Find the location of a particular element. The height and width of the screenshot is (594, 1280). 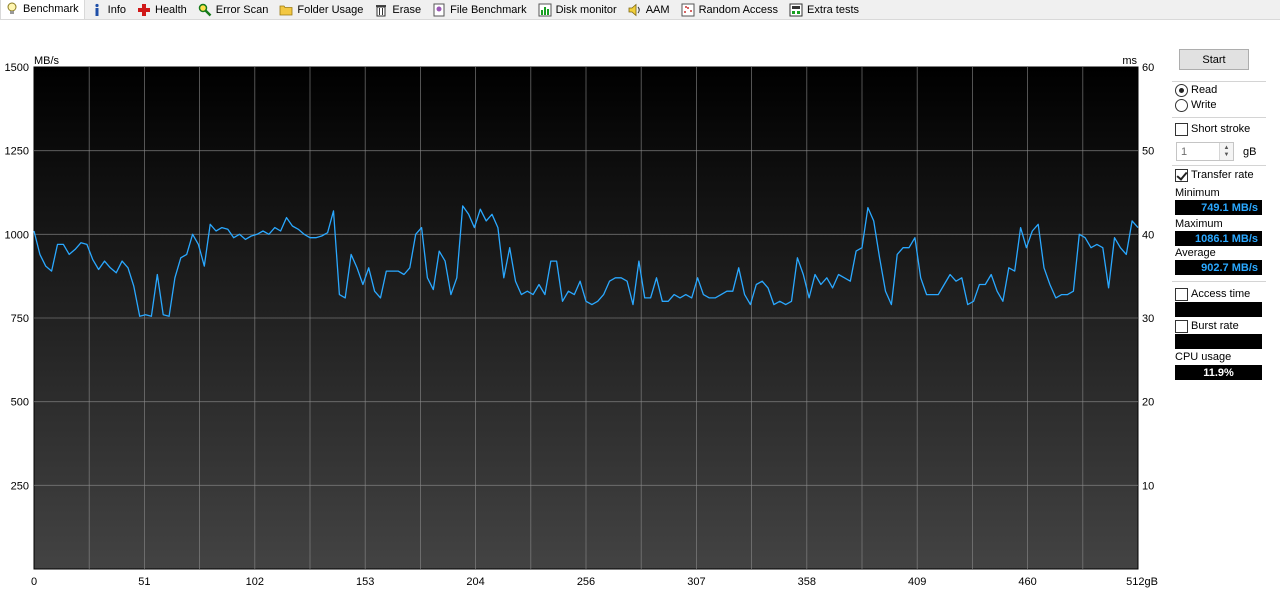

health-cross-icon is located at coordinates (144, 10).